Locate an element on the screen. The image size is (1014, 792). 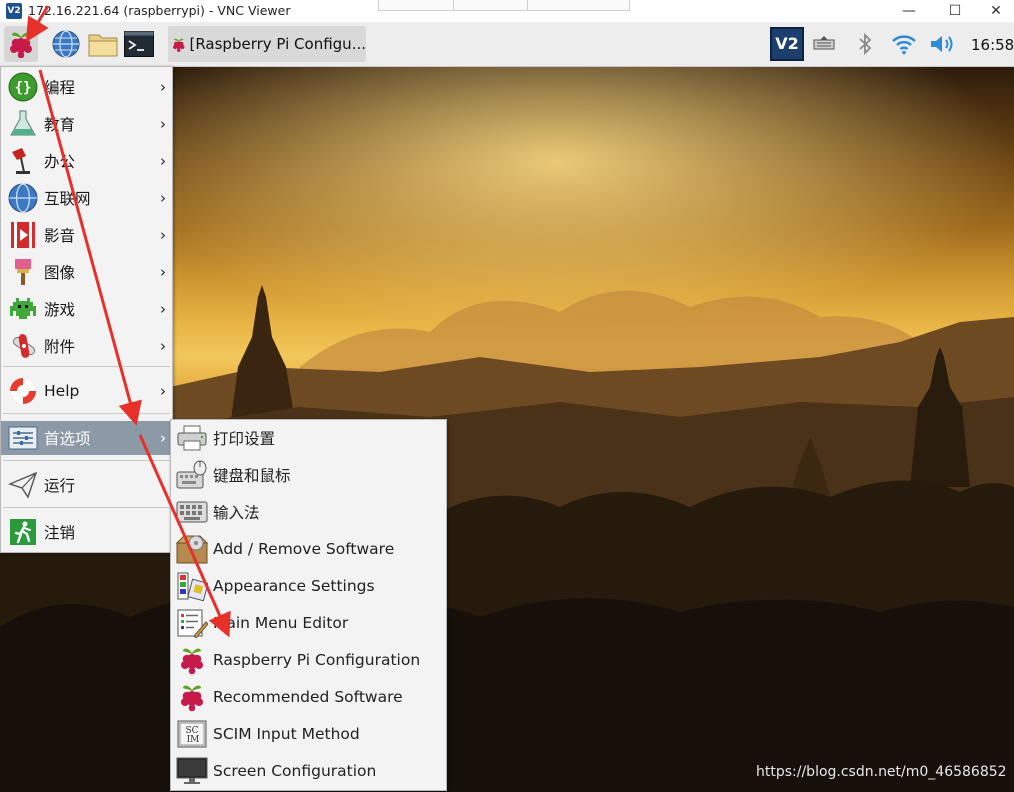
menu-item-games: 游戏 › is located at coordinates (86, 309).